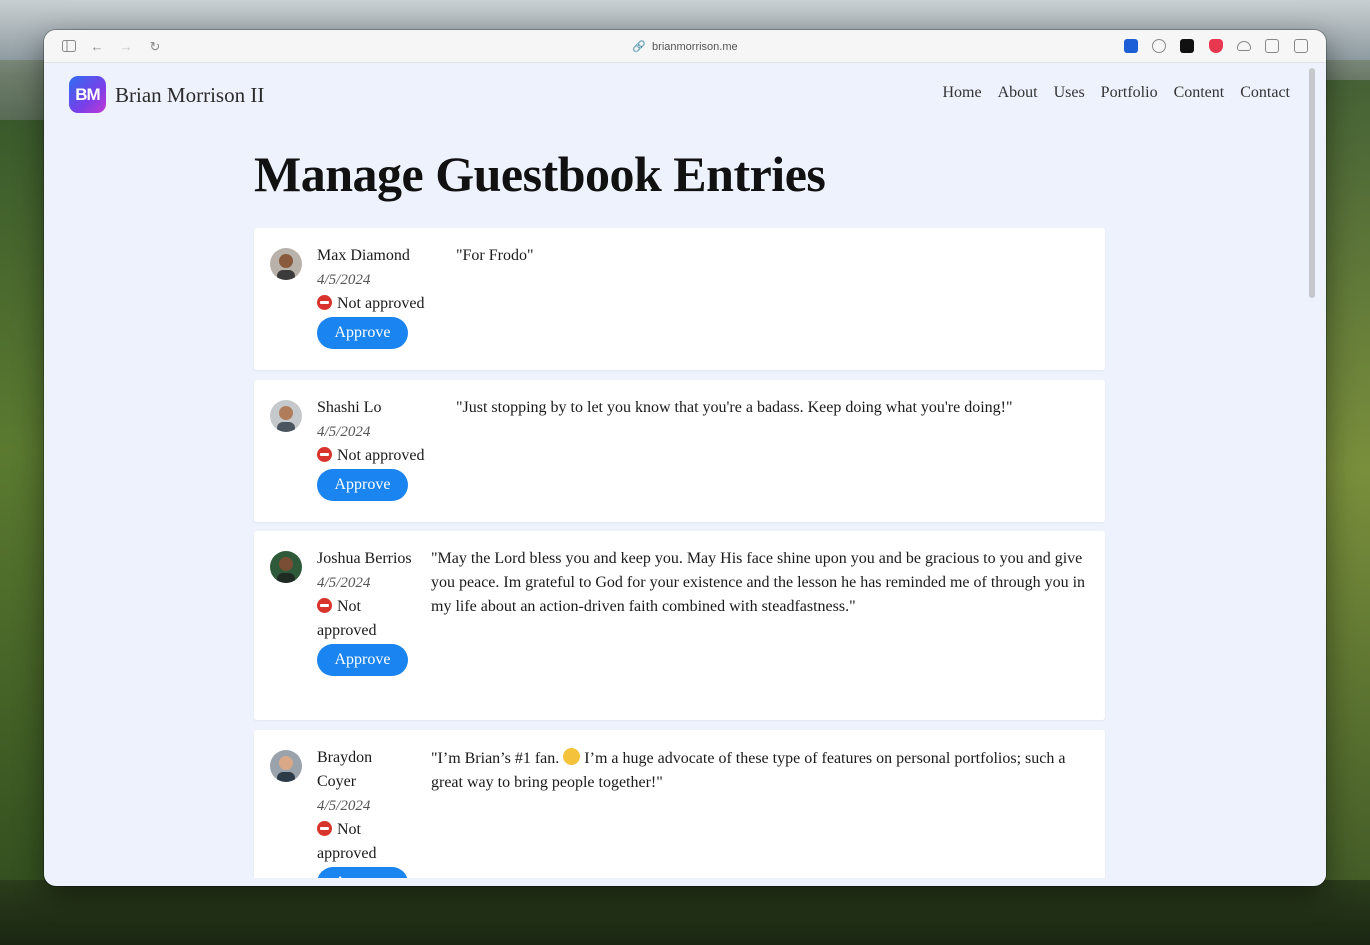 The width and height of the screenshot is (1370, 945). What do you see at coordinates (495, 255) in the screenshot?
I see `entry-message: "For Frodo"` at bounding box center [495, 255].